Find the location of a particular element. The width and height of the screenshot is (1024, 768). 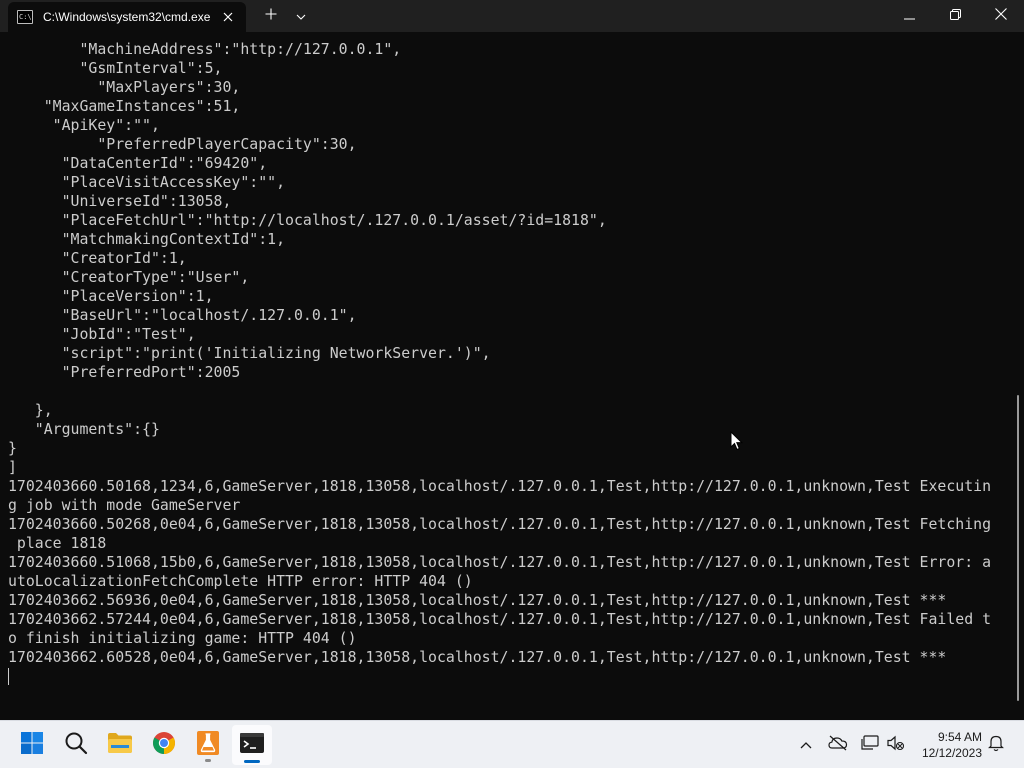

start-button is located at coordinates (32, 745).